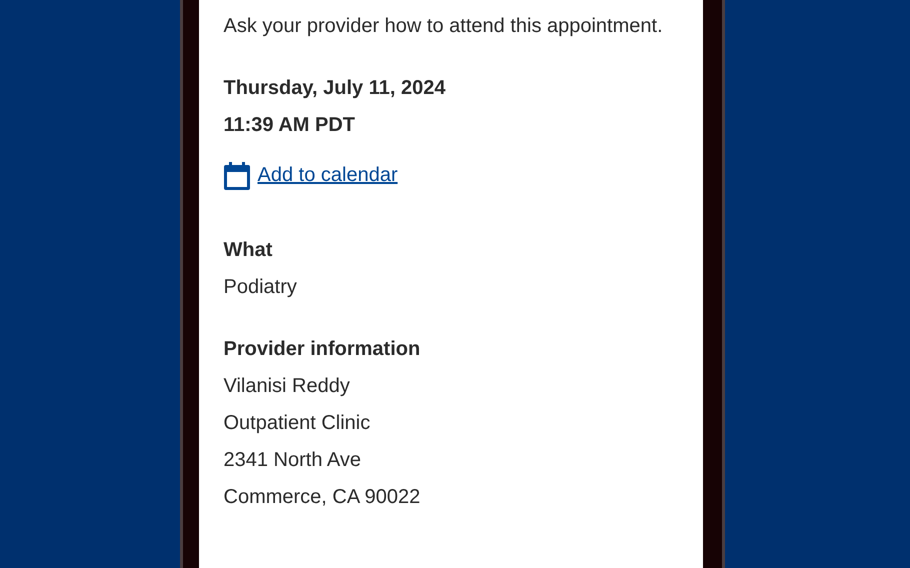 This screenshot has height=568, width=910. What do you see at coordinates (290, 125) in the screenshot?
I see `appointment-time: 11:39 AM PDT` at bounding box center [290, 125].